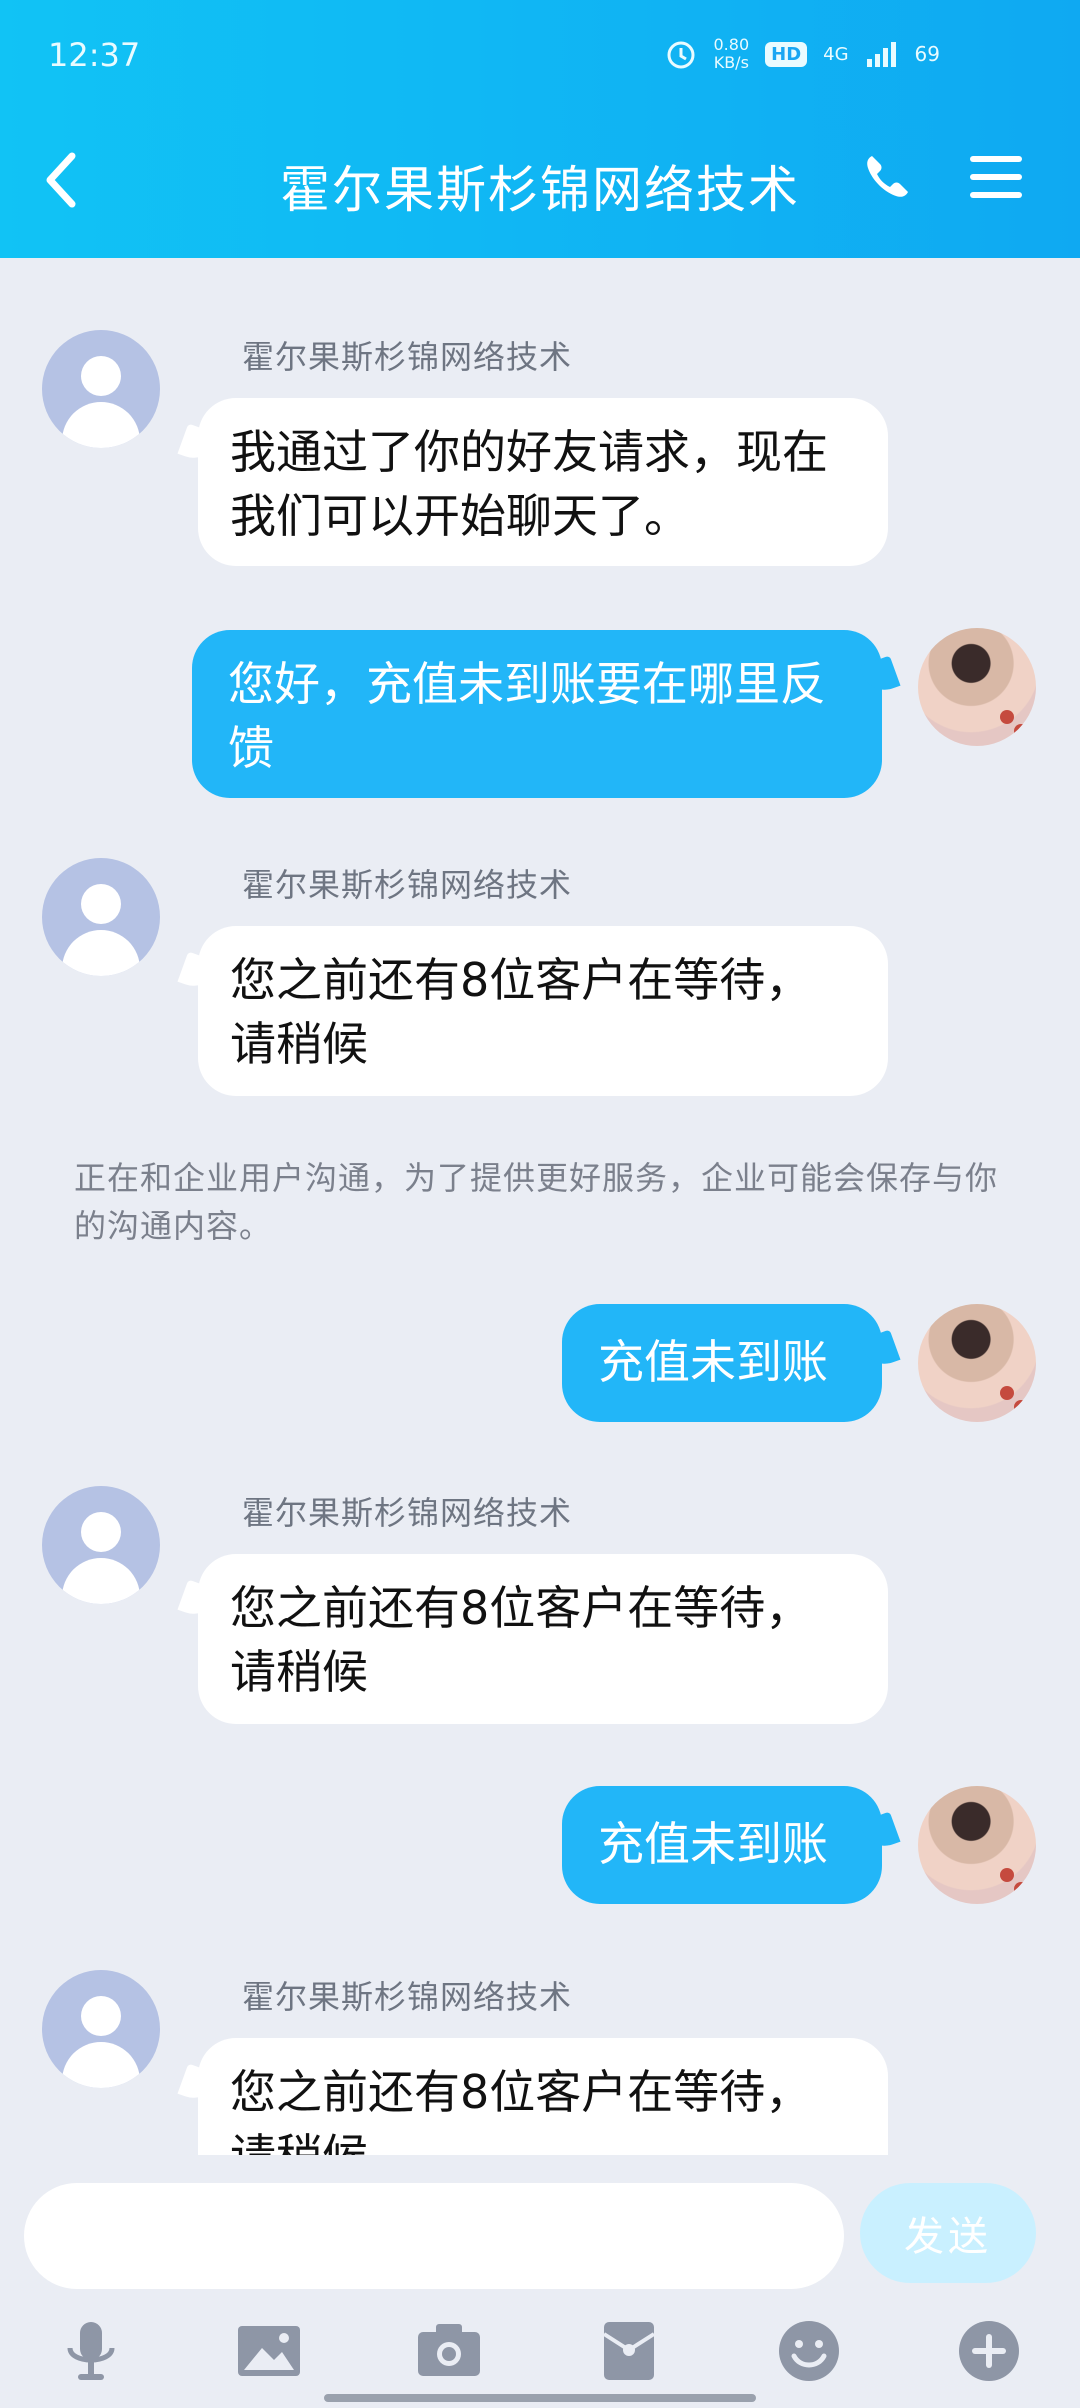  I want to click on net-speed-value: 0.80, so click(731, 44).